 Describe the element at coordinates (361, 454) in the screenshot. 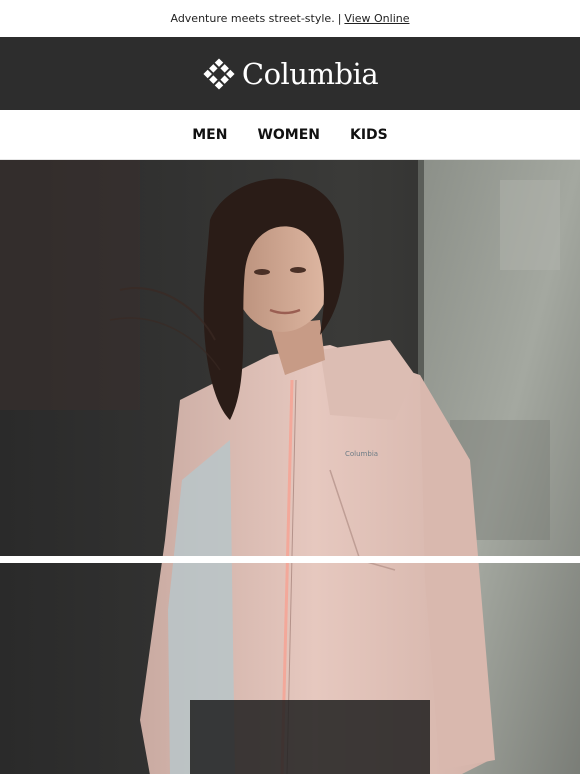

I see `jacket-logo-text: Columbia` at that location.